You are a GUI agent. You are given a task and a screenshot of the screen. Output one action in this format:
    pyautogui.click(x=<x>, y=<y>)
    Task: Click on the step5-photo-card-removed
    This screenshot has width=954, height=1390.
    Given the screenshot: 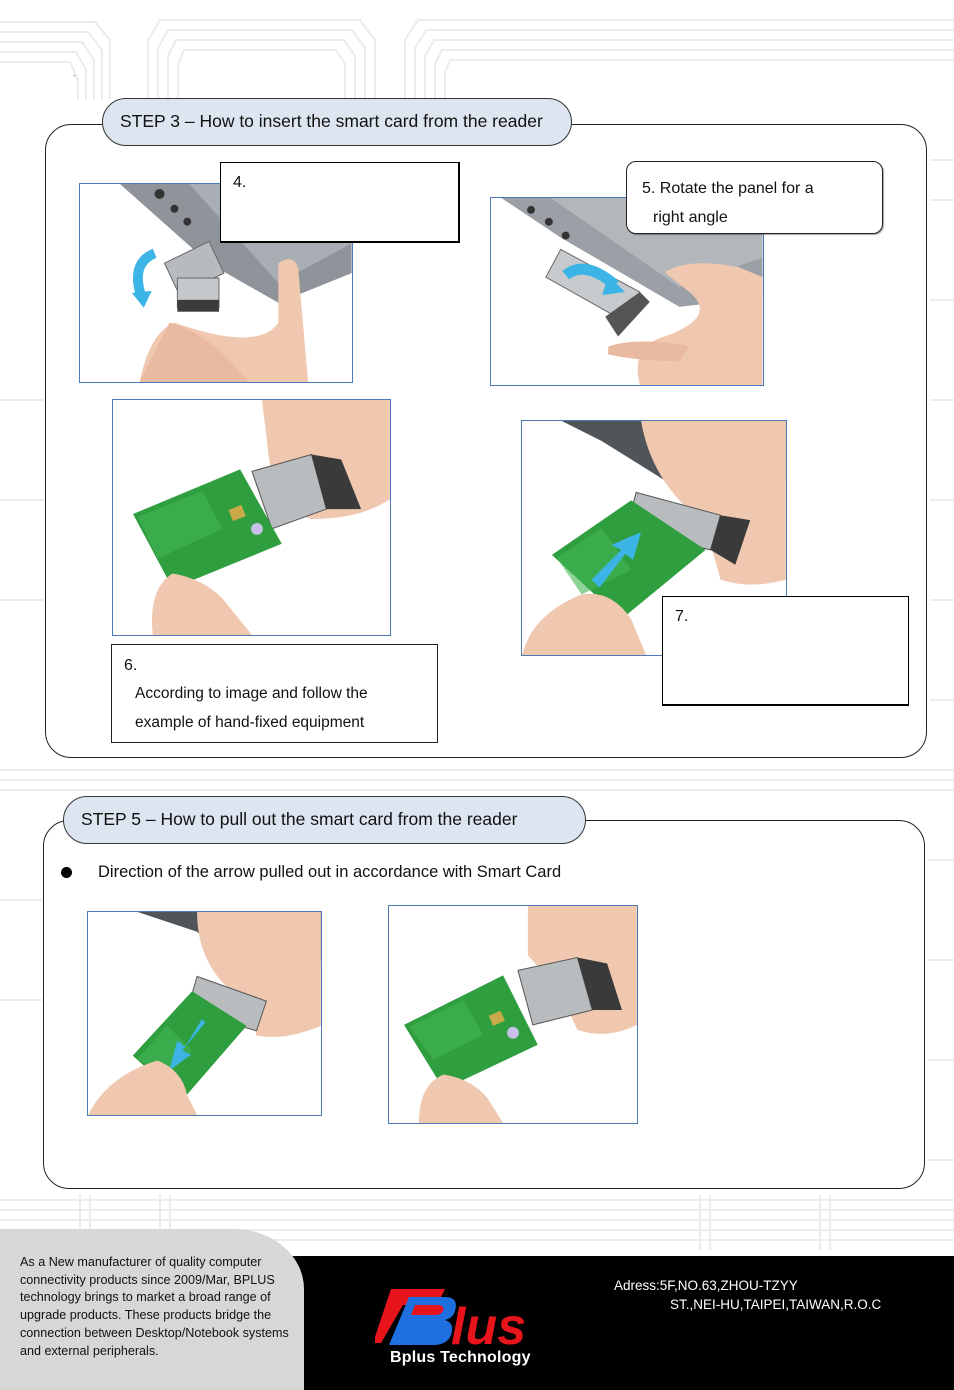 What is the action you would take?
    pyautogui.click(x=513, y=1014)
    